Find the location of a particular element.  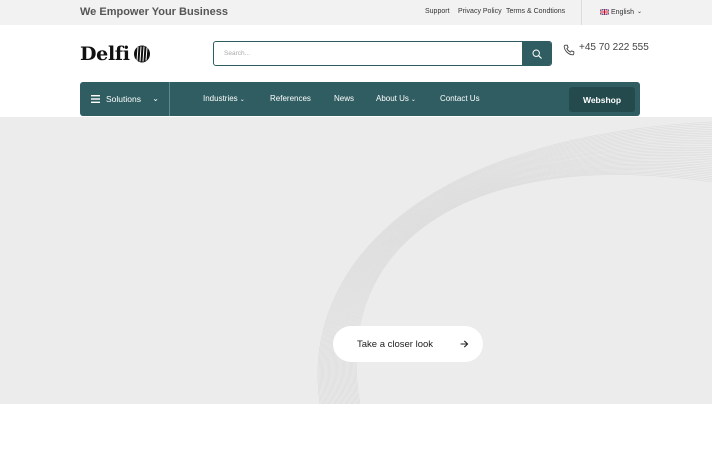

nav-item-about-us: About Us ⌄ is located at coordinates (396, 98).